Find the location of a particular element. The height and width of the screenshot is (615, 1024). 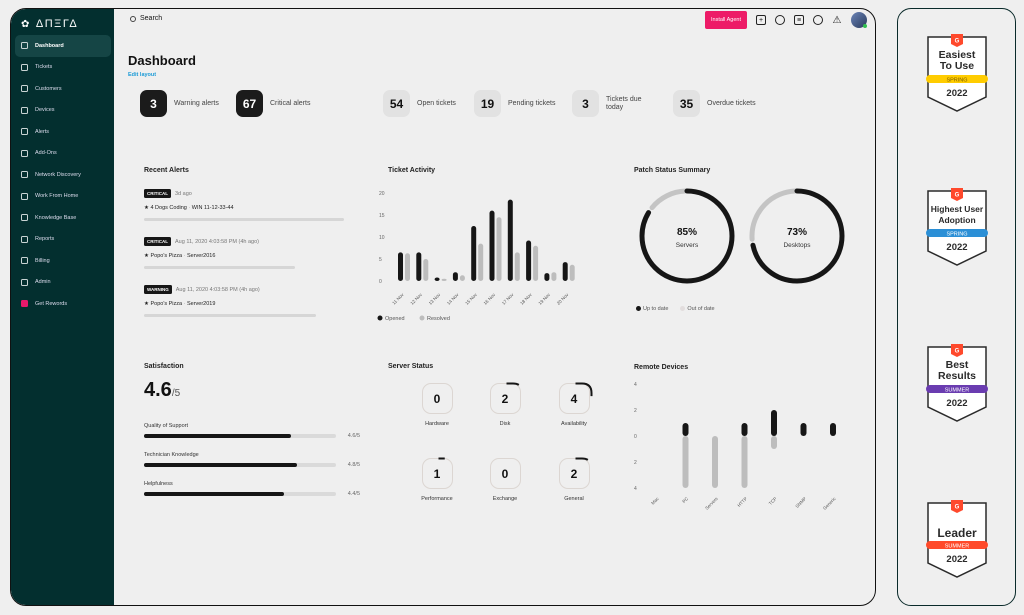

legend-label: Out of date is located at coordinates (701, 309).